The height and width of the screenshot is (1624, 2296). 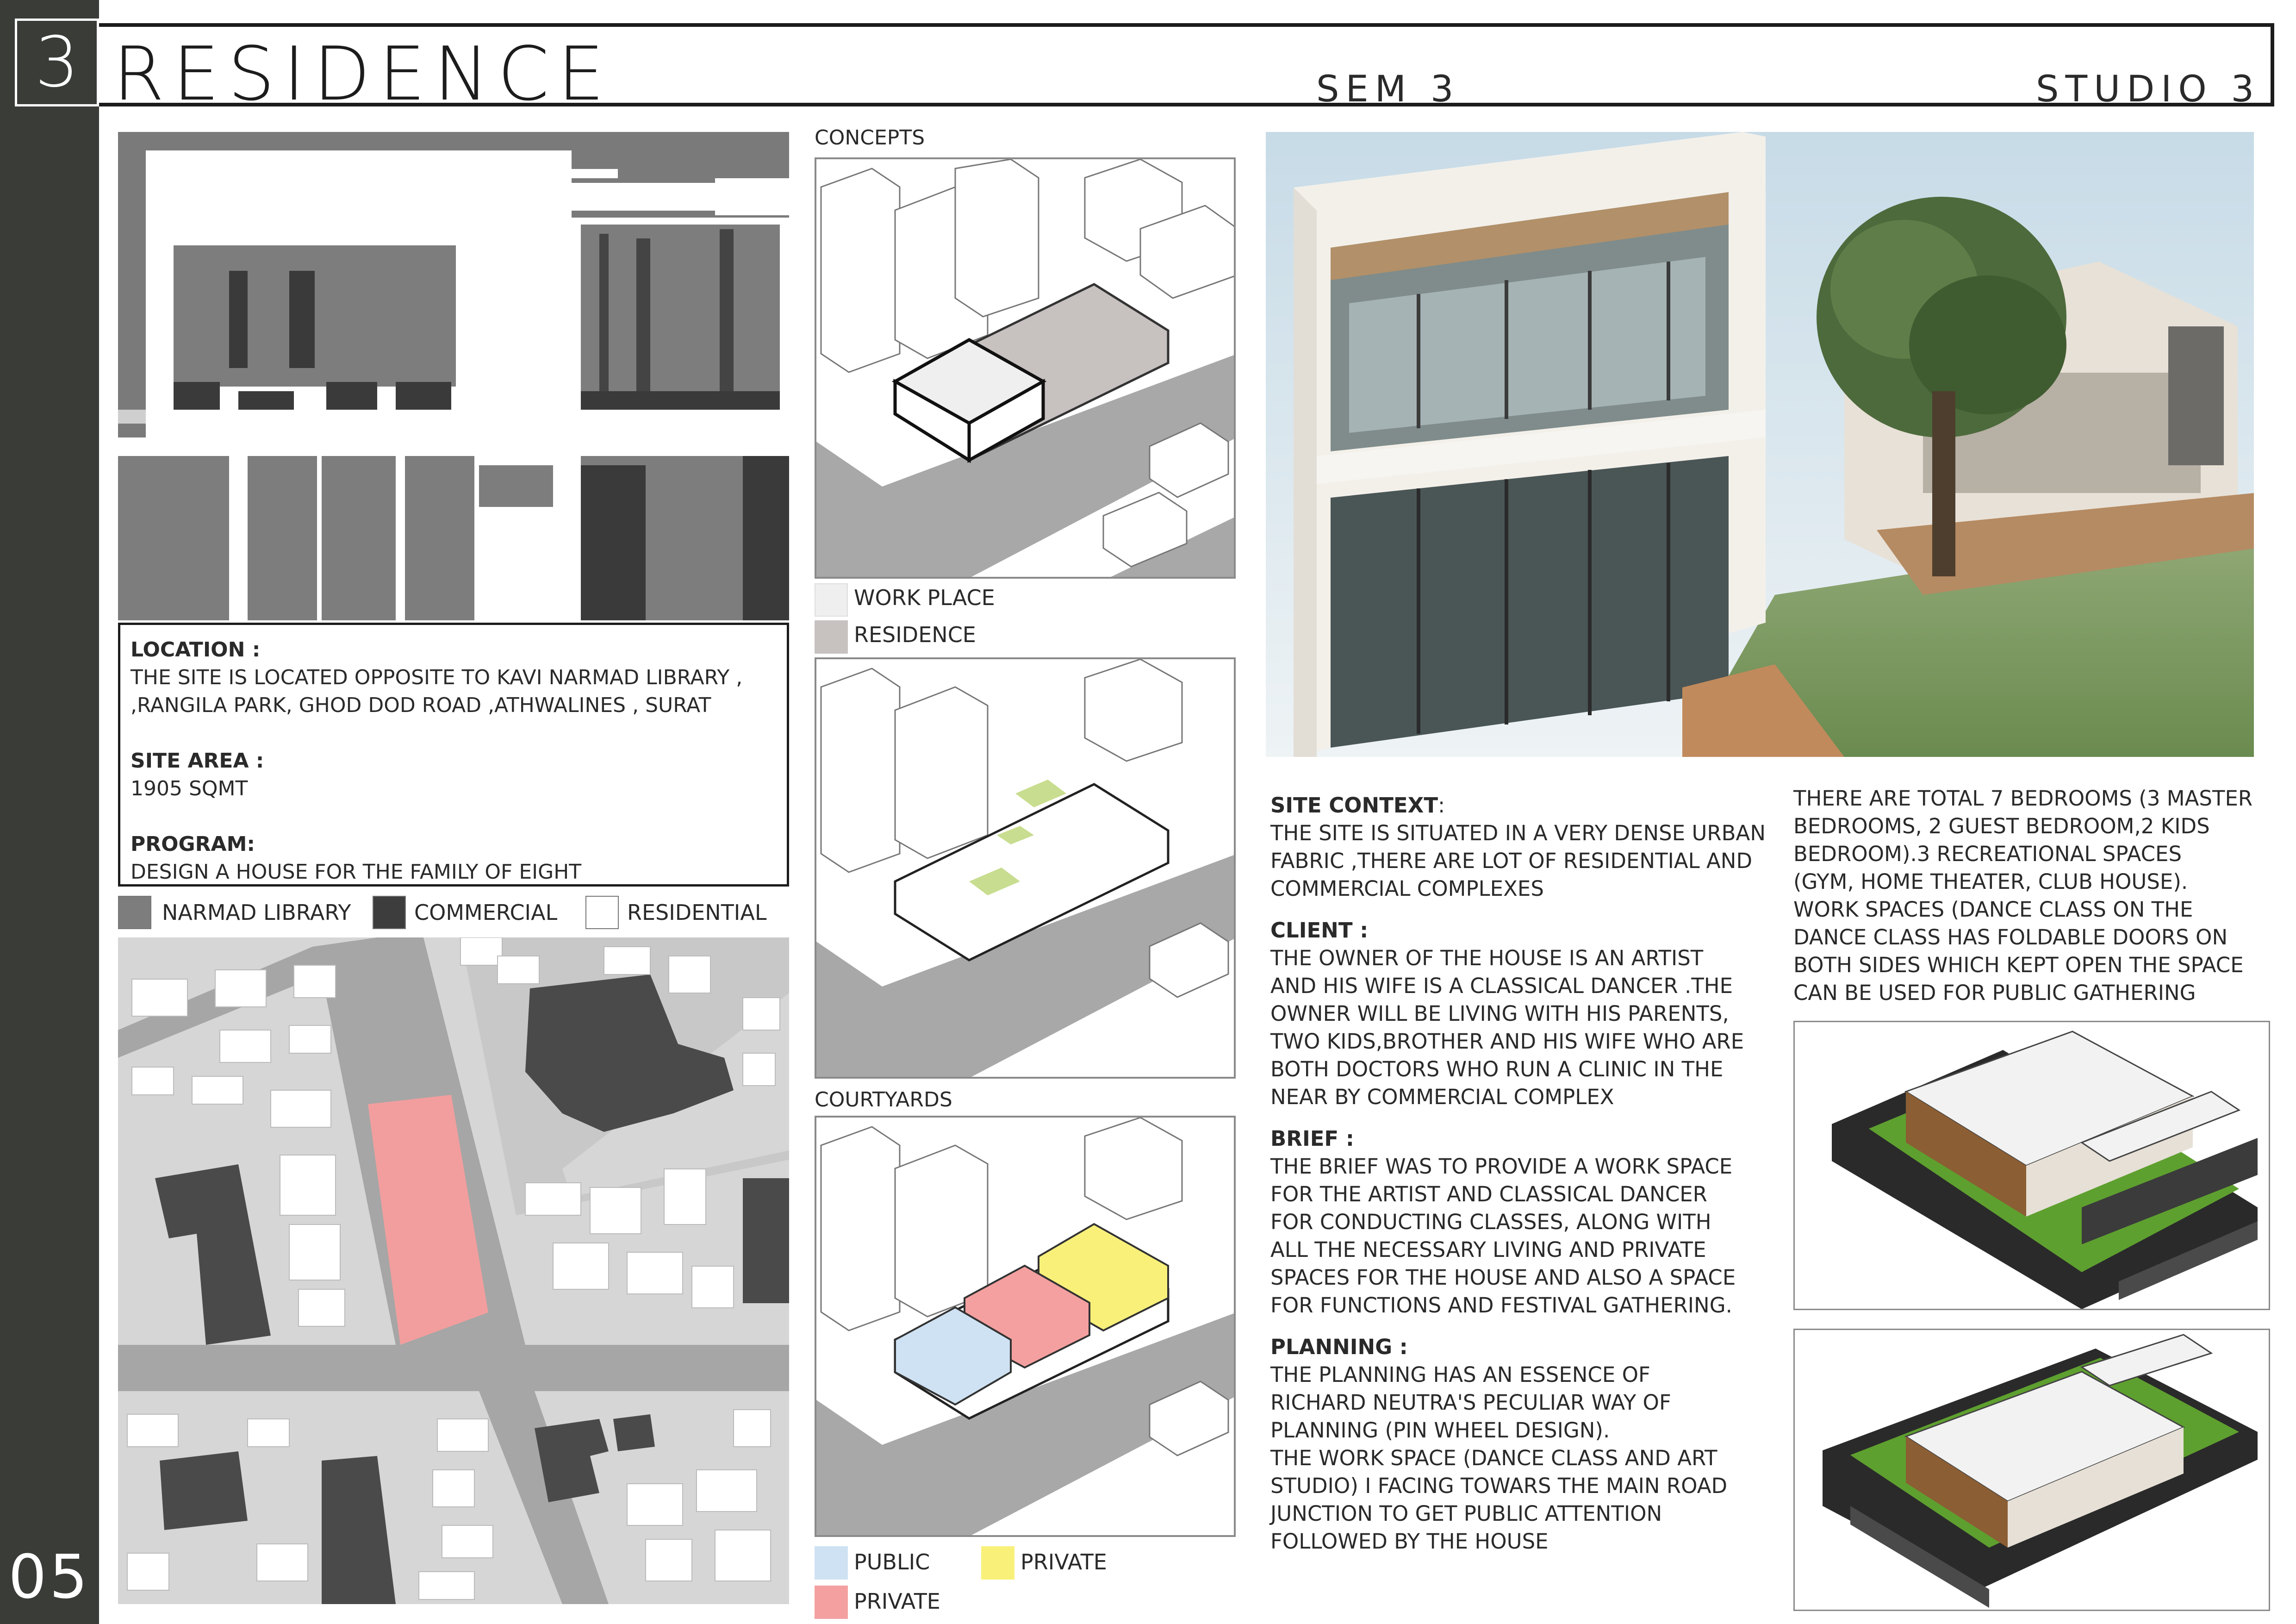 What do you see at coordinates (2023, 798) in the screenshot?
I see `bedrooms-line: THERE ARE TOTAL 7 BEDROOMS (3 MASTER` at bounding box center [2023, 798].